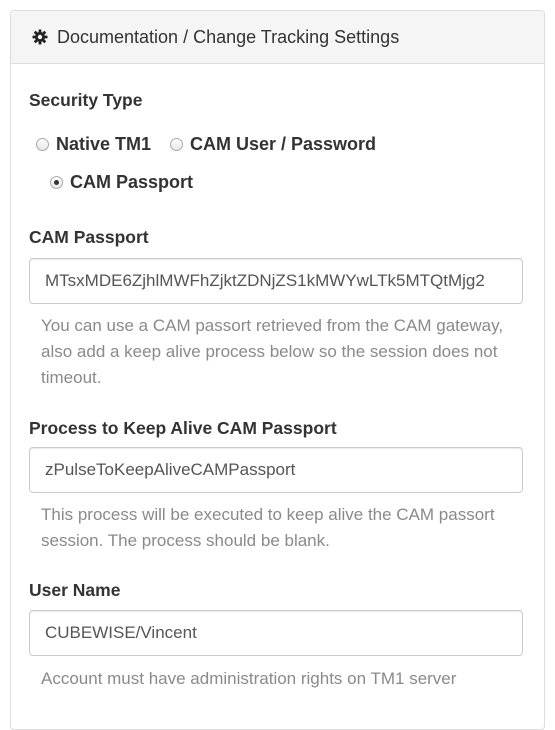 The width and height of the screenshot is (555, 730). What do you see at coordinates (42, 144) in the screenshot?
I see `radio-native-tm1-circle` at bounding box center [42, 144].